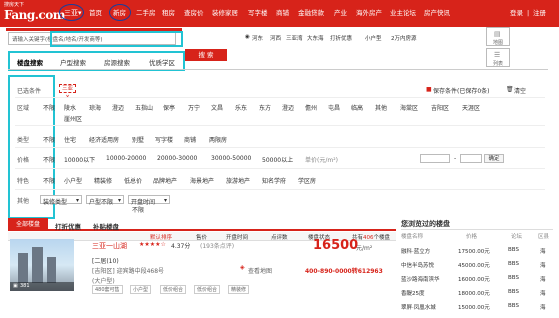  Describe the element at coordinates (341, 38) in the screenshot. I see `hot-link: 打折优惠` at that location.